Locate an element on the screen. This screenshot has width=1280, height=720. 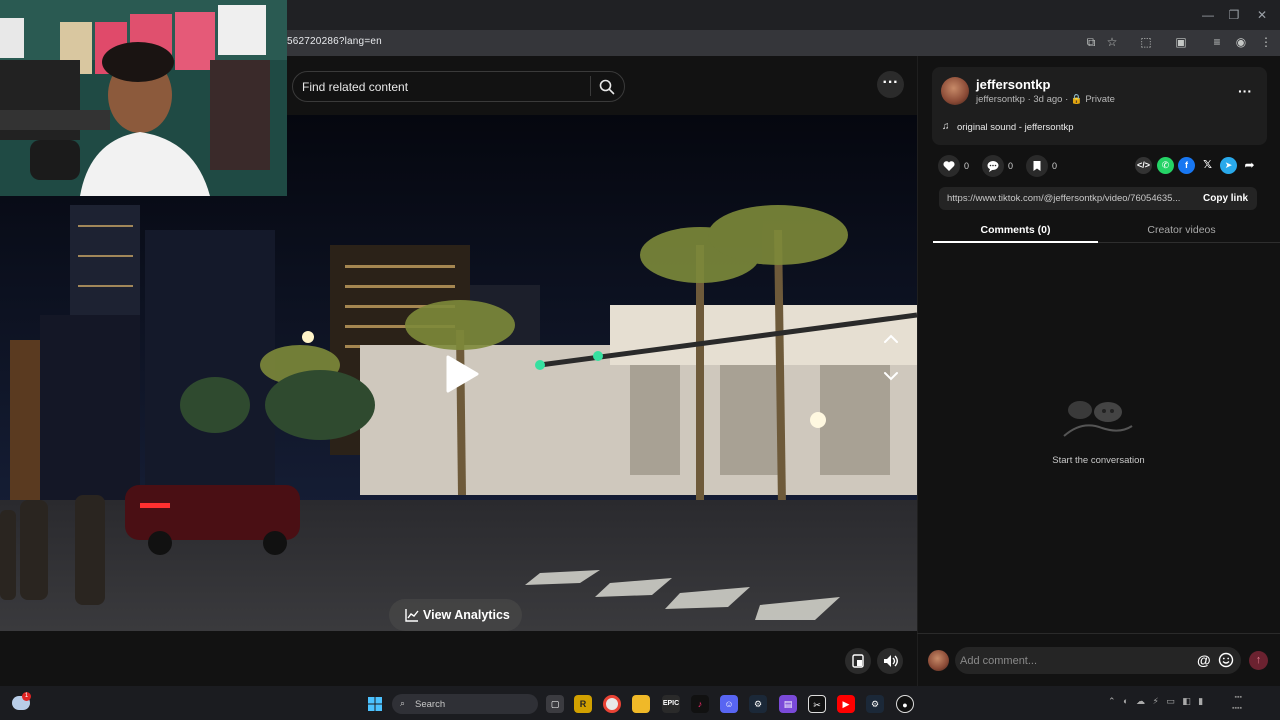
music-note-icon: ♫ is located at coordinates (946, 126).